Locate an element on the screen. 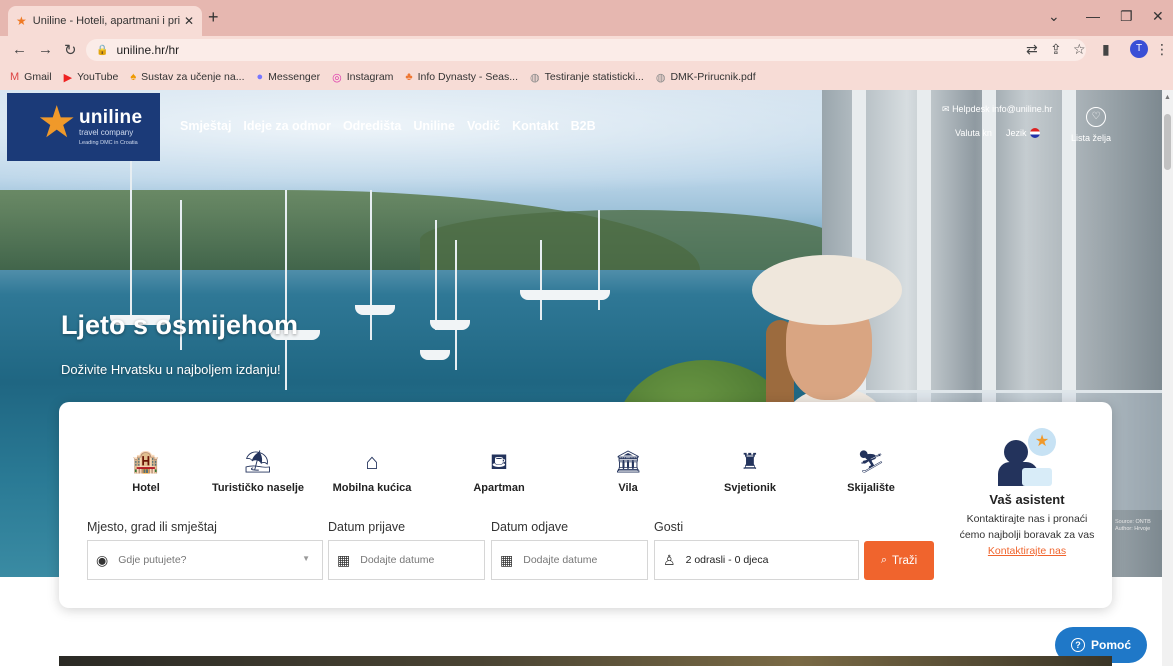  bookmark-instagram: ◎ Instagram is located at coordinates (362, 77).